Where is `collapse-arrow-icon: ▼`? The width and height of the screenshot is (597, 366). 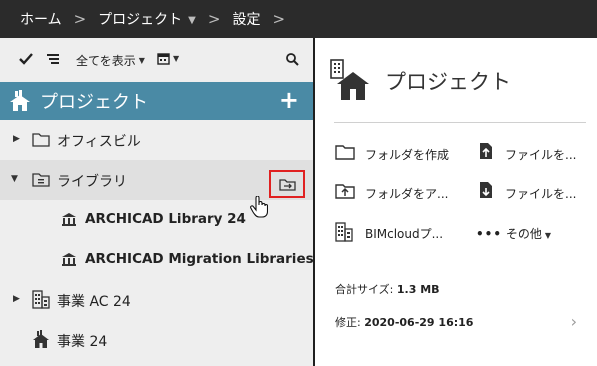
collapse-arrow-icon: ▼ is located at coordinates (14, 179).